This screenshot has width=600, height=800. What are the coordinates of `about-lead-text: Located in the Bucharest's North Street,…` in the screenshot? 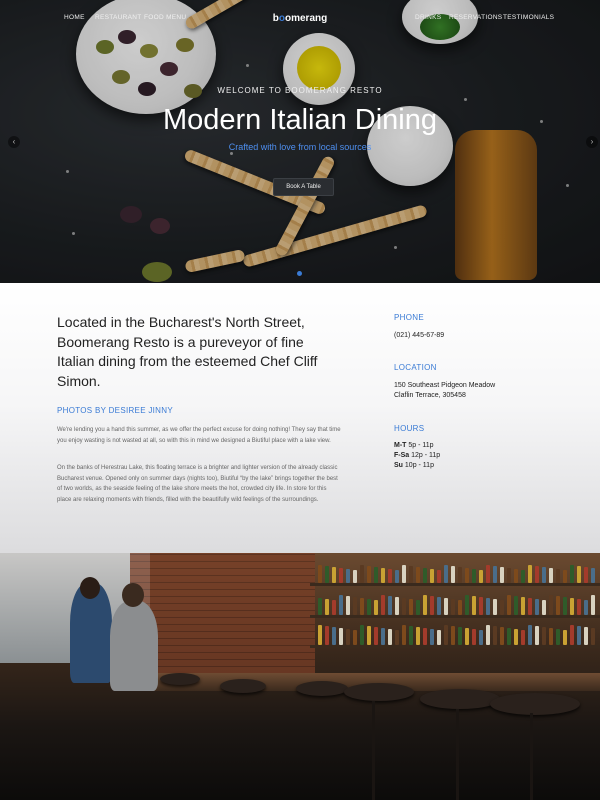 It's located at (187, 351).